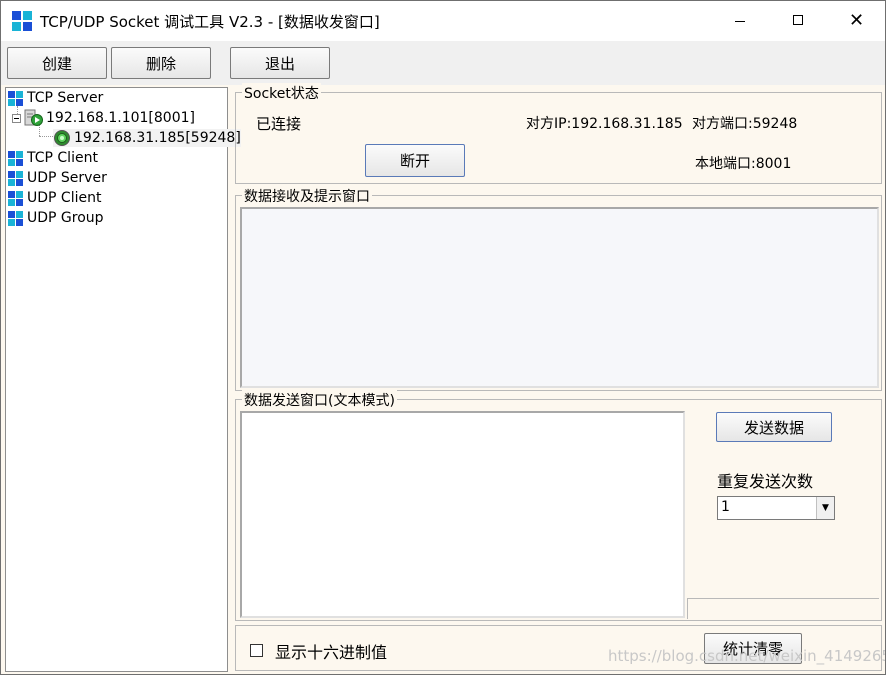 This screenshot has height=675, width=886. Describe the element at coordinates (15, 218) in the screenshot. I see `udp-group-icon` at that location.